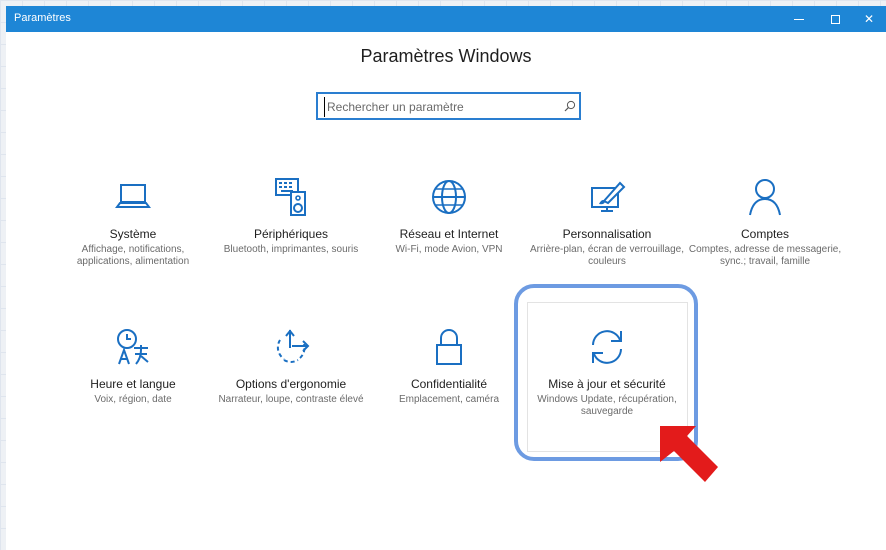 This screenshot has width=886, height=550. I want to click on search-icon, so click(570, 106).